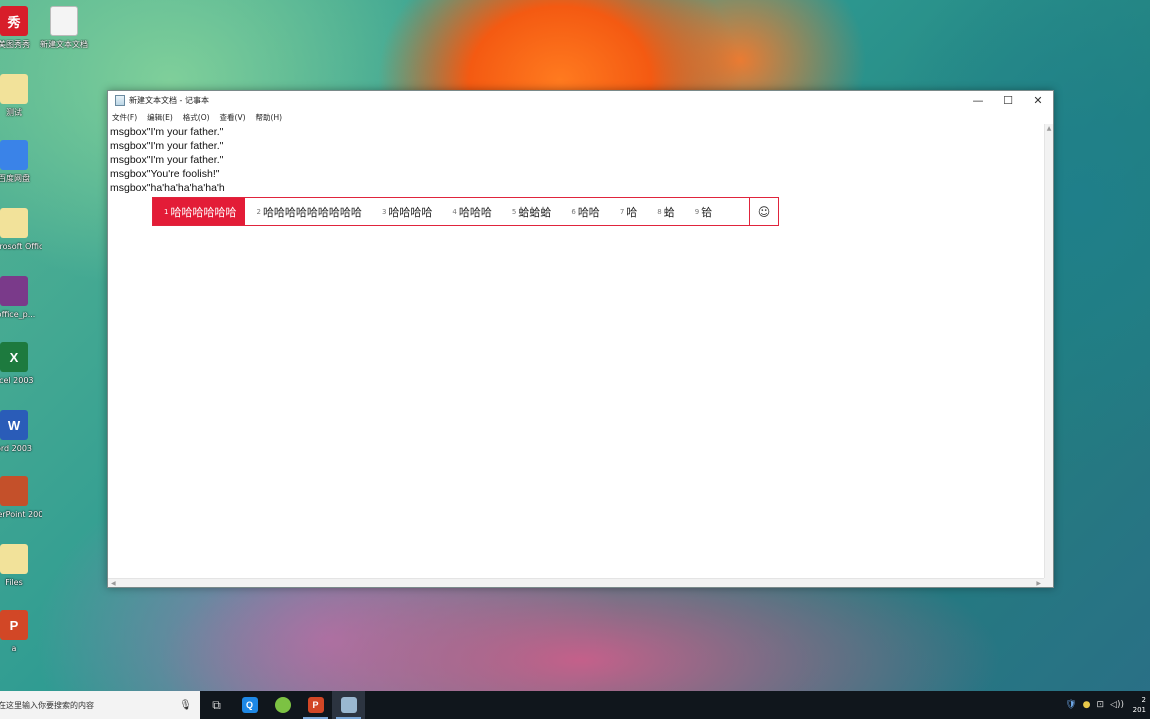 The width and height of the screenshot is (1150, 719). I want to click on folder-files-icon: Files, so click(21, 566).